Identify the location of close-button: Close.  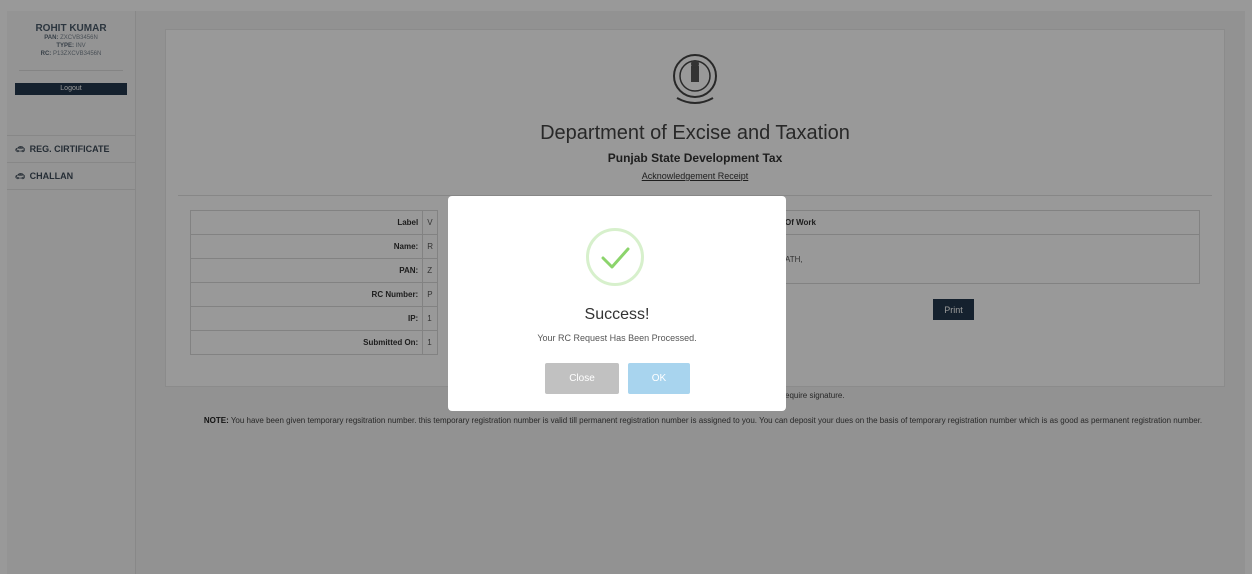
(582, 378).